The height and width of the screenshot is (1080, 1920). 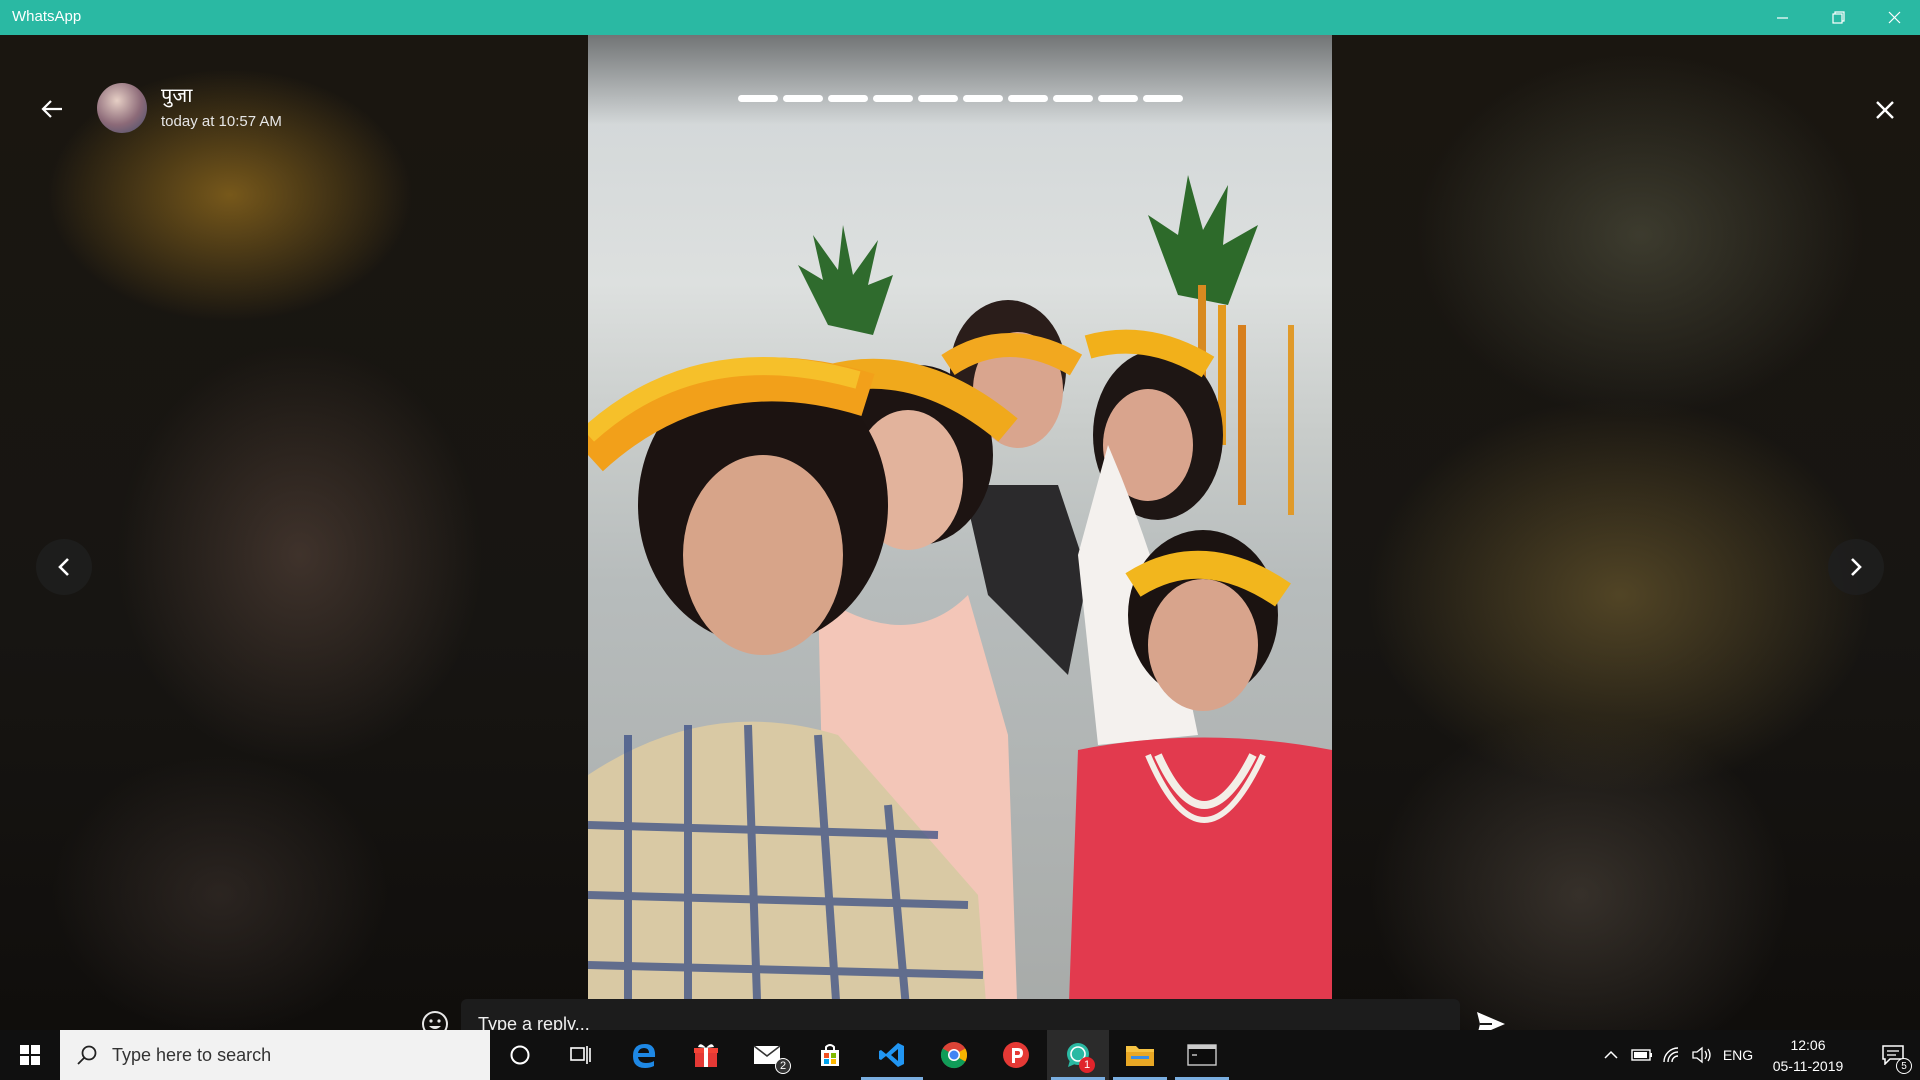 I want to click on emoji-icon, so click(x=435, y=1020).